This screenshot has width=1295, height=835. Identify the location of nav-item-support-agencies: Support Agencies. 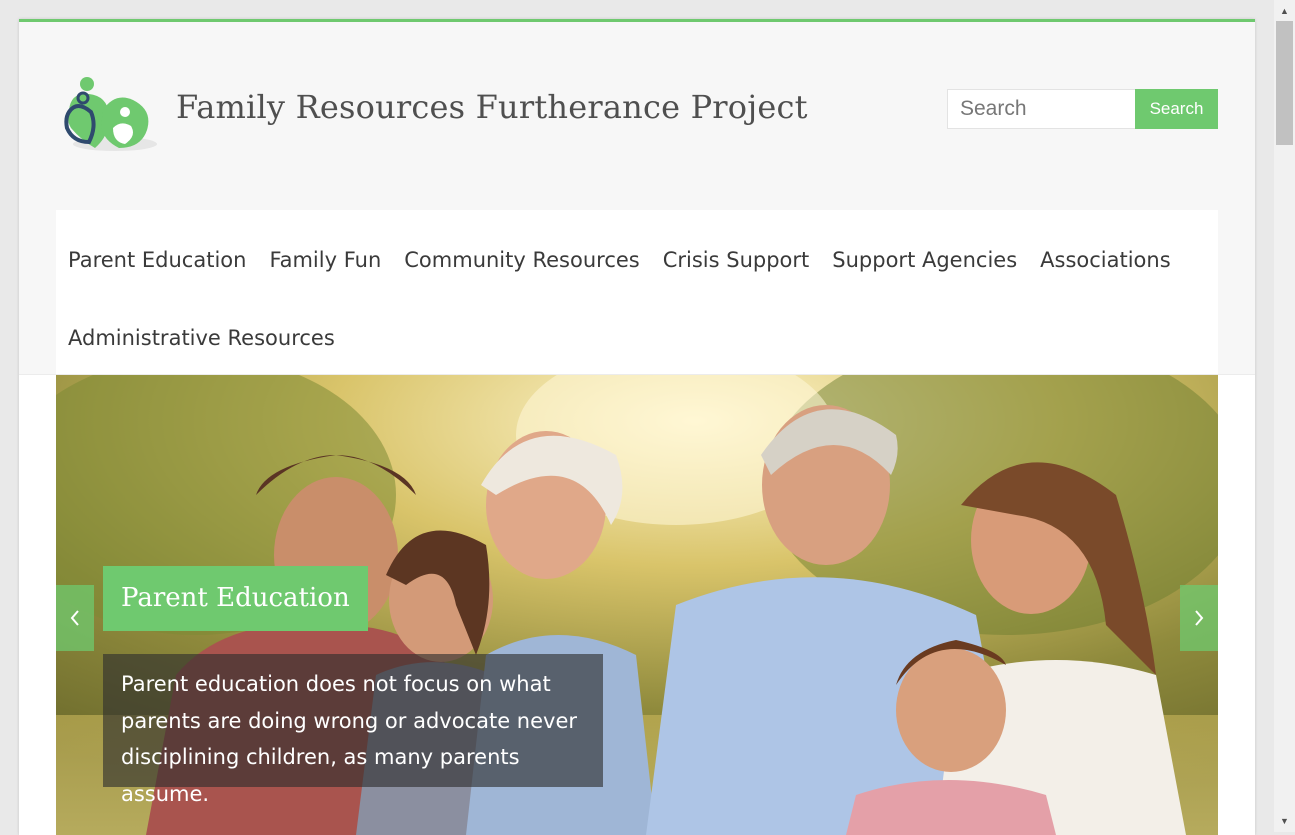
(924, 260).